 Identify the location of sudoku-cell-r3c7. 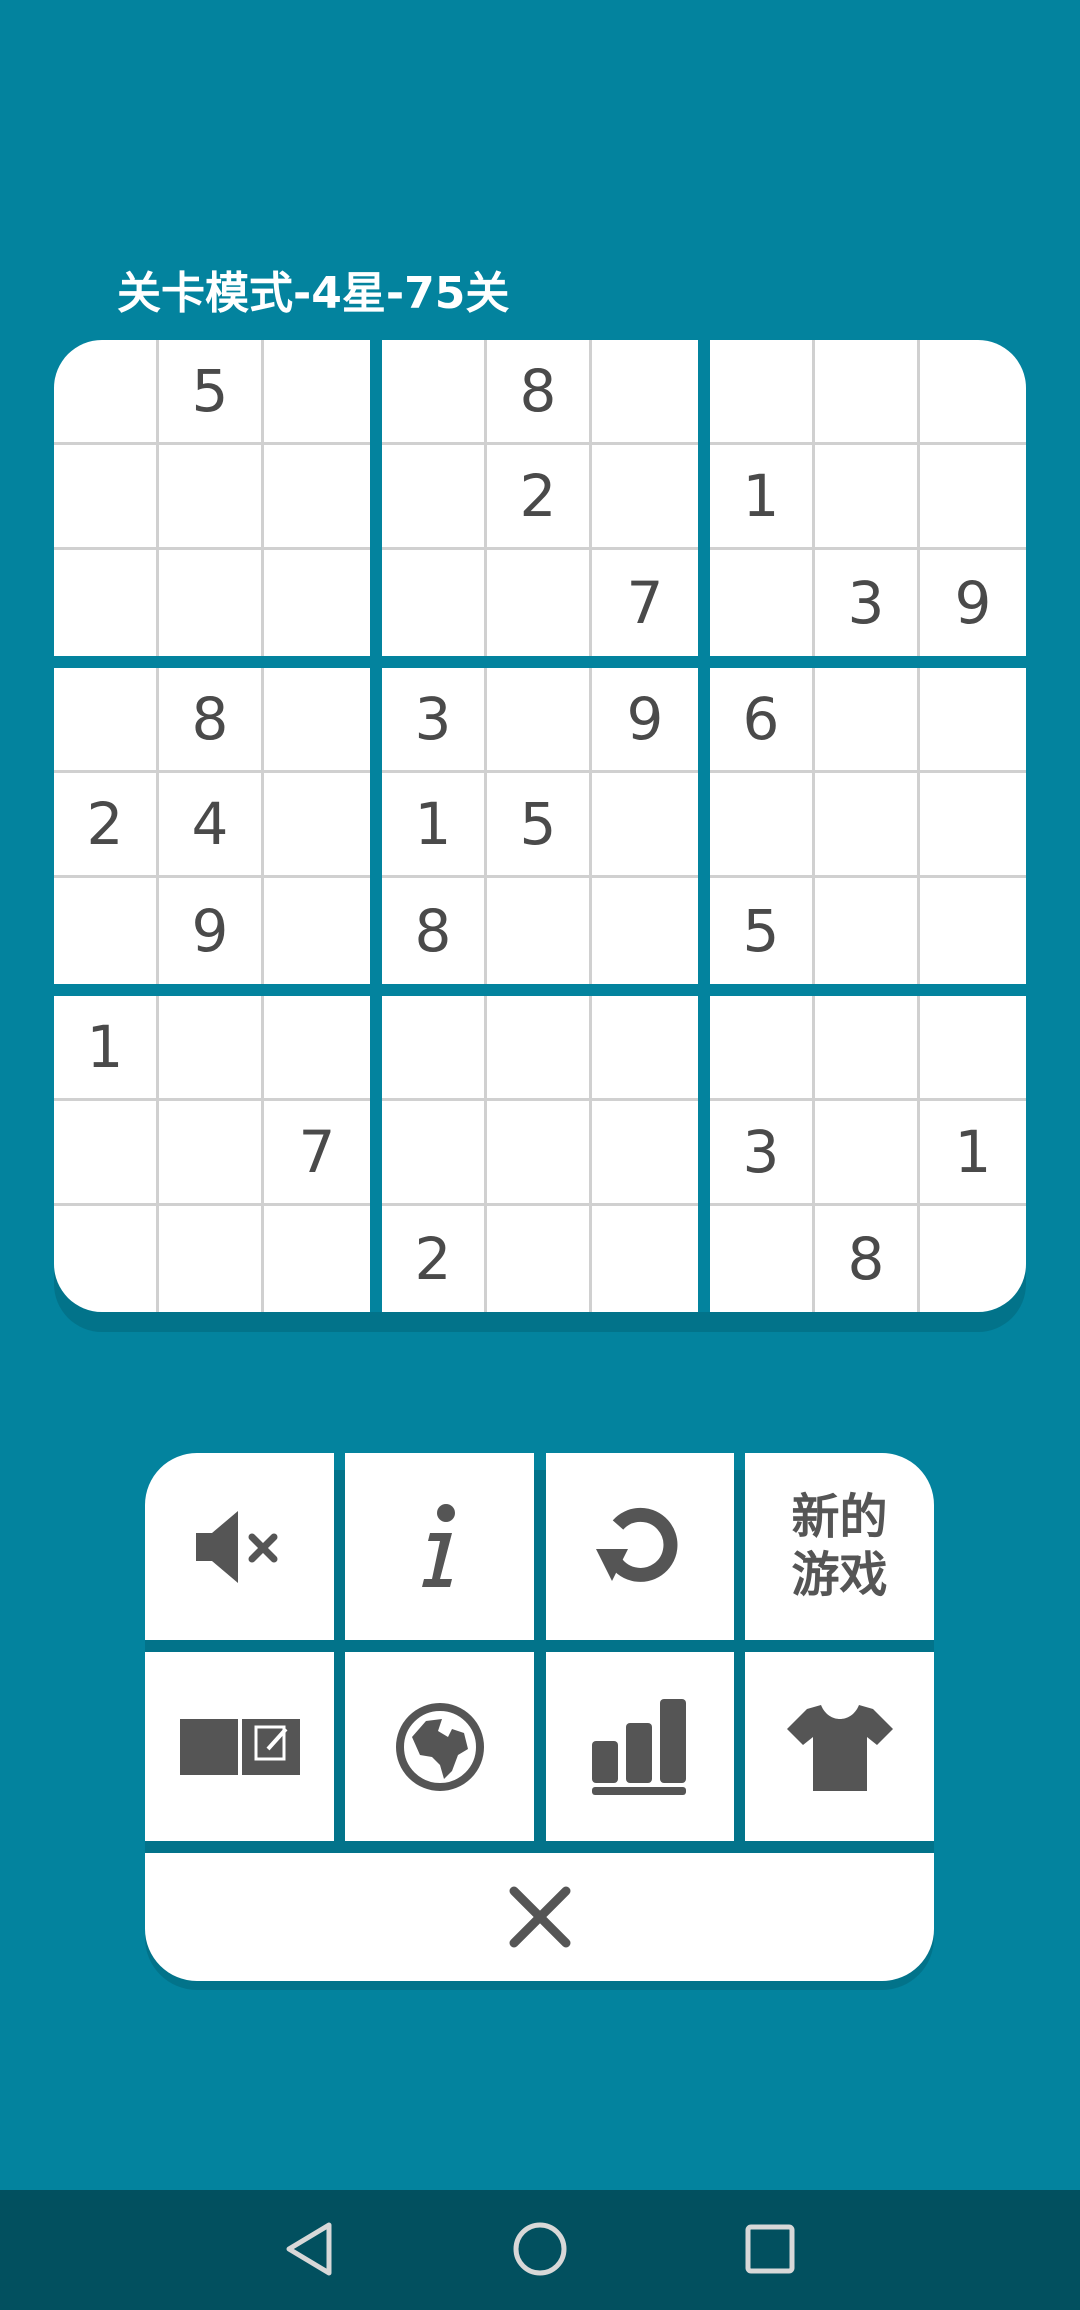
(762, 603).